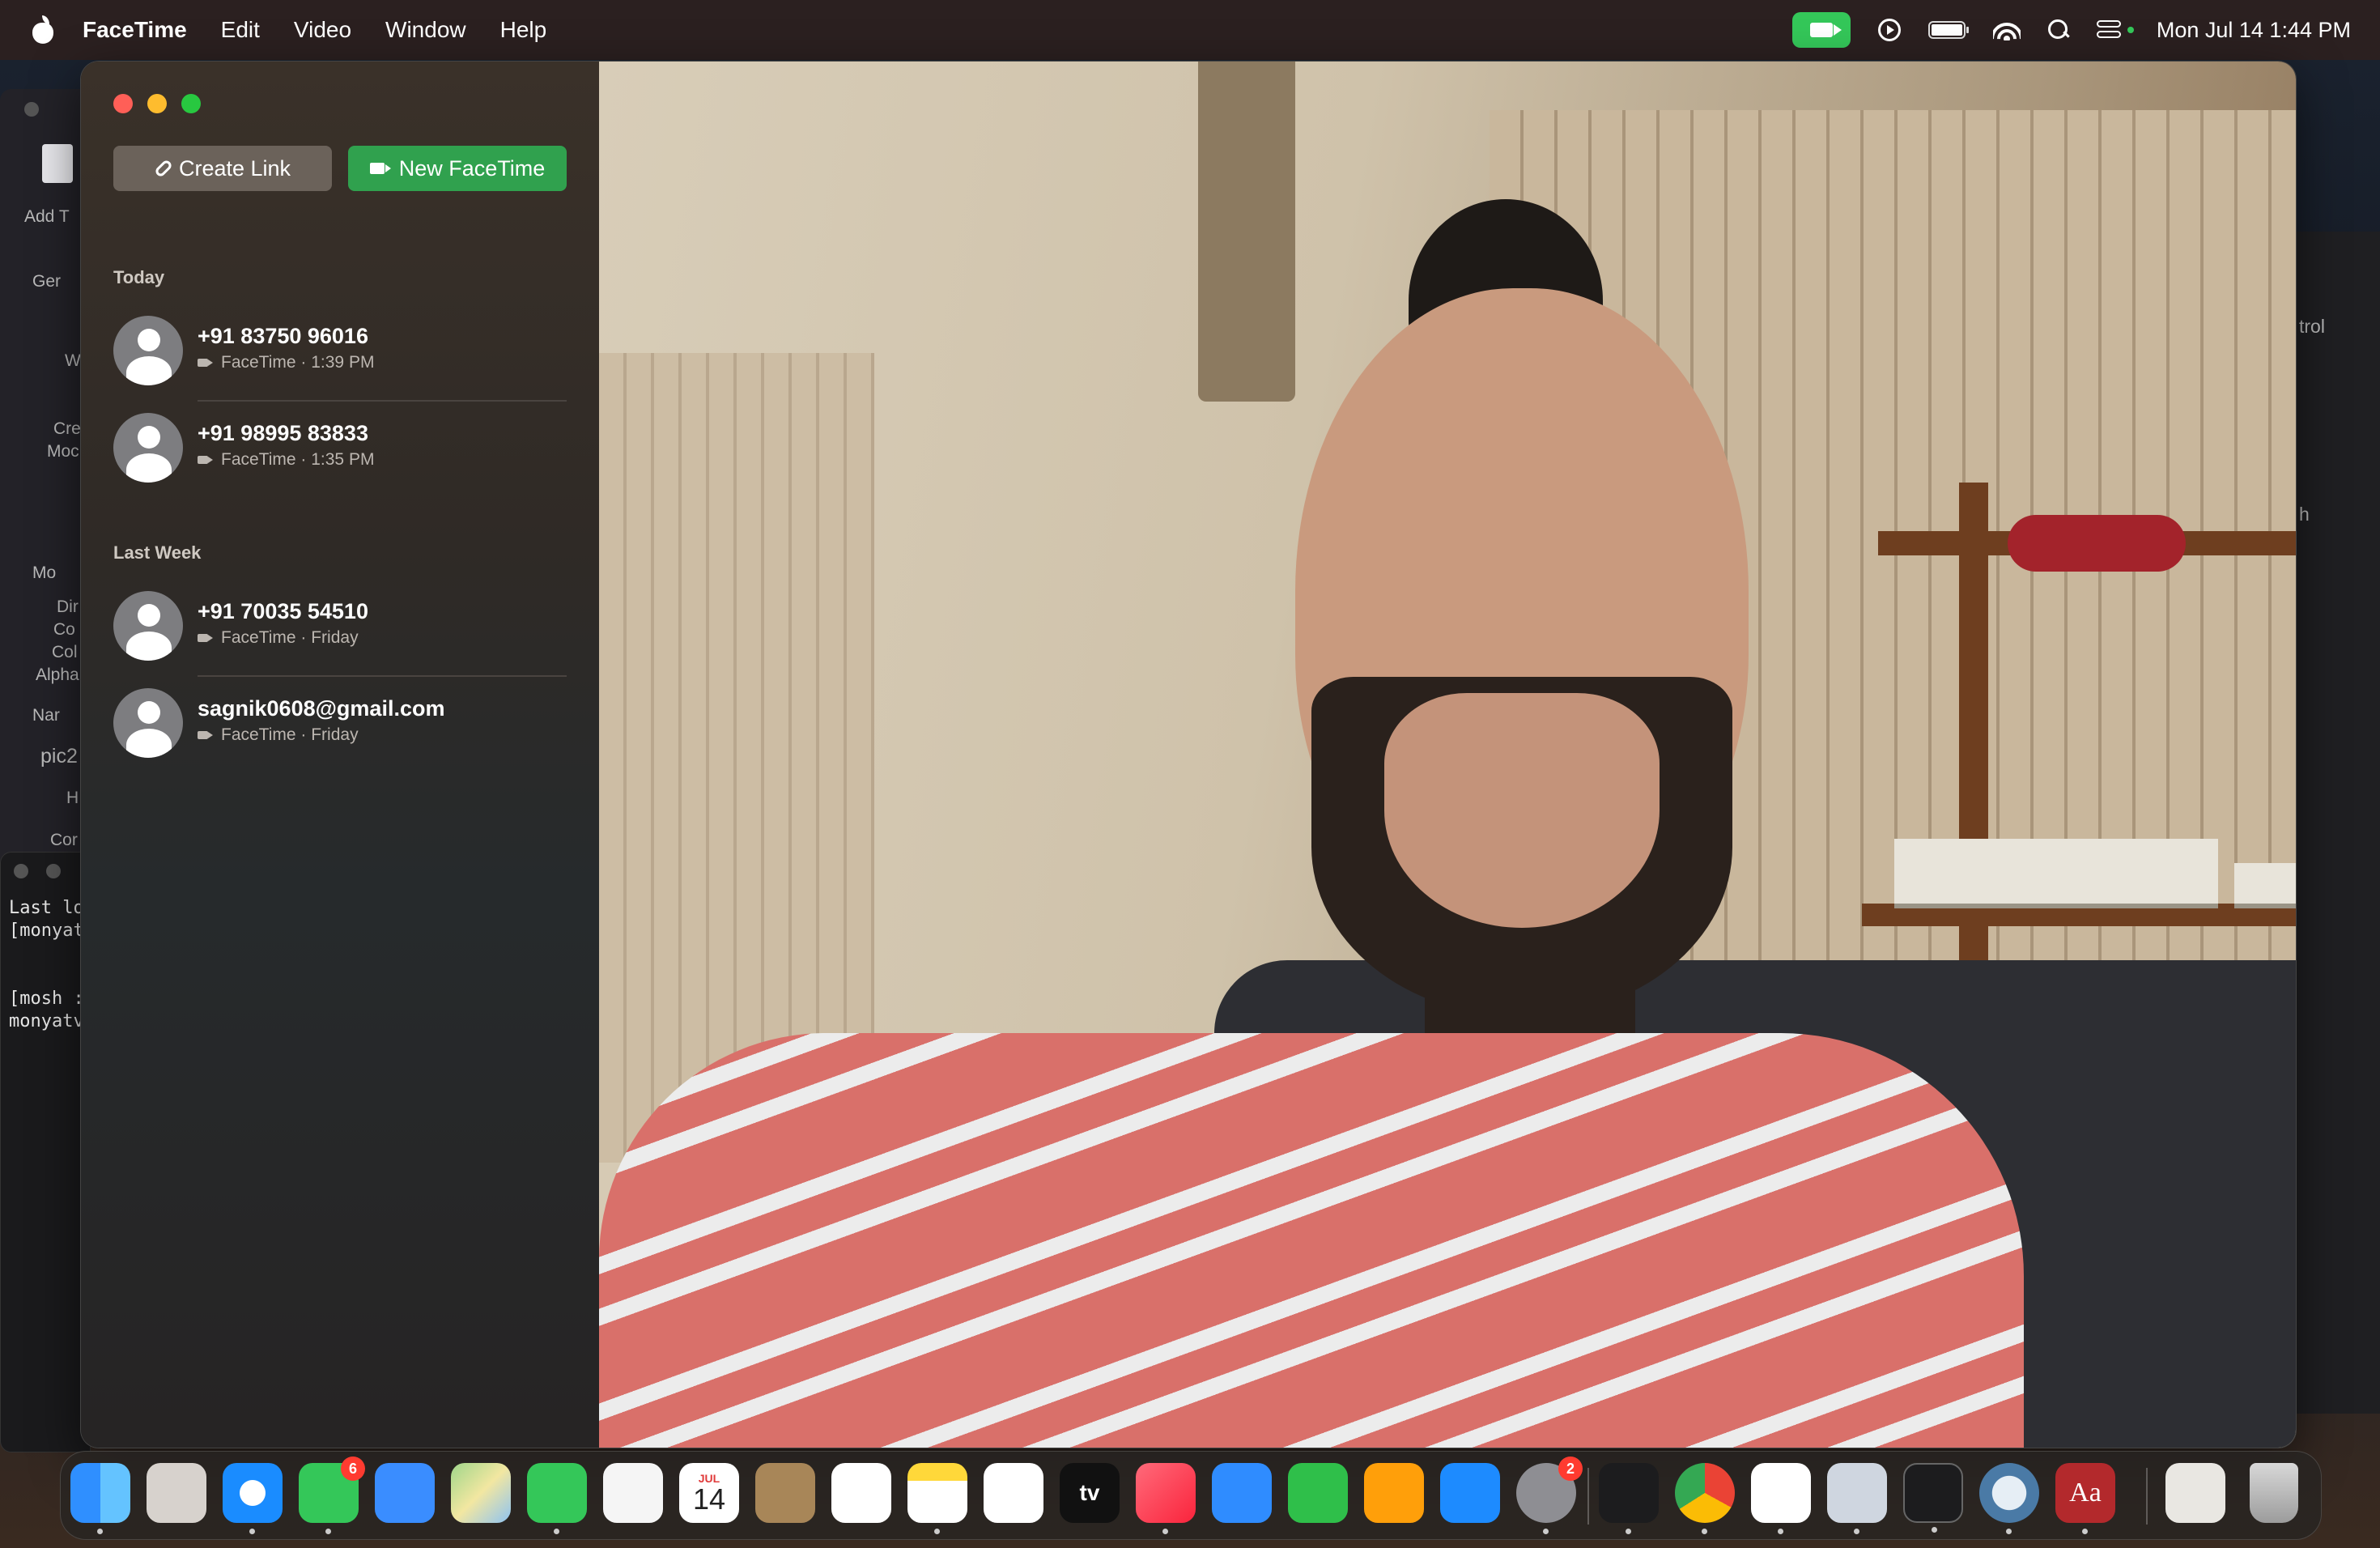 The height and width of the screenshot is (1548, 2380). I want to click on section-last-week: Last Week, so click(157, 552).